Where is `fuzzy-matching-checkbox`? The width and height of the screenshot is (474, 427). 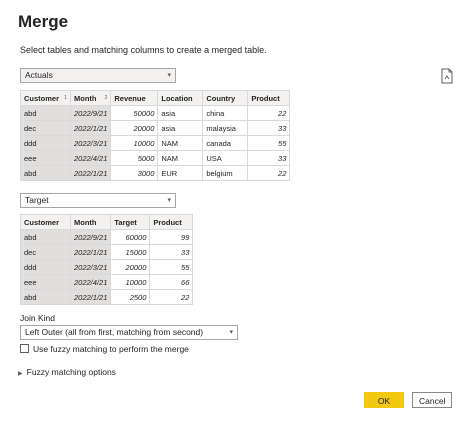
fuzzy-matching-checkbox is located at coordinates (24, 348).